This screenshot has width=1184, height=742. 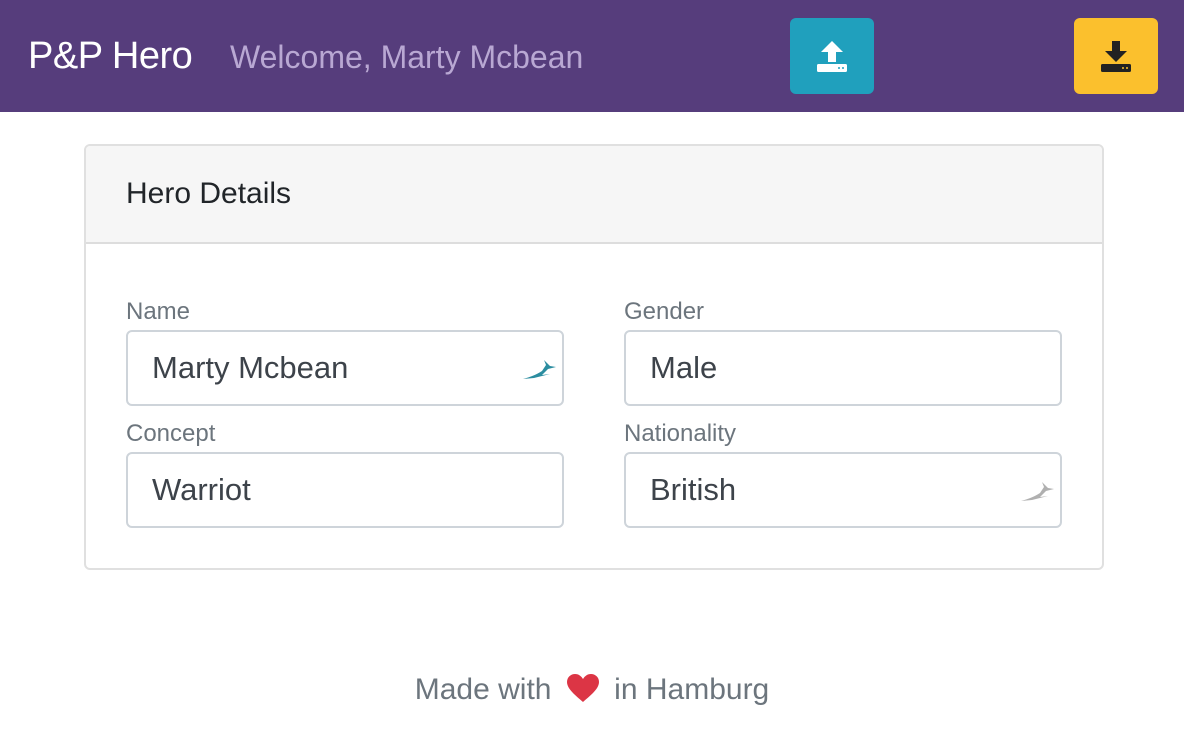 I want to click on name-label: Name, so click(x=158, y=311).